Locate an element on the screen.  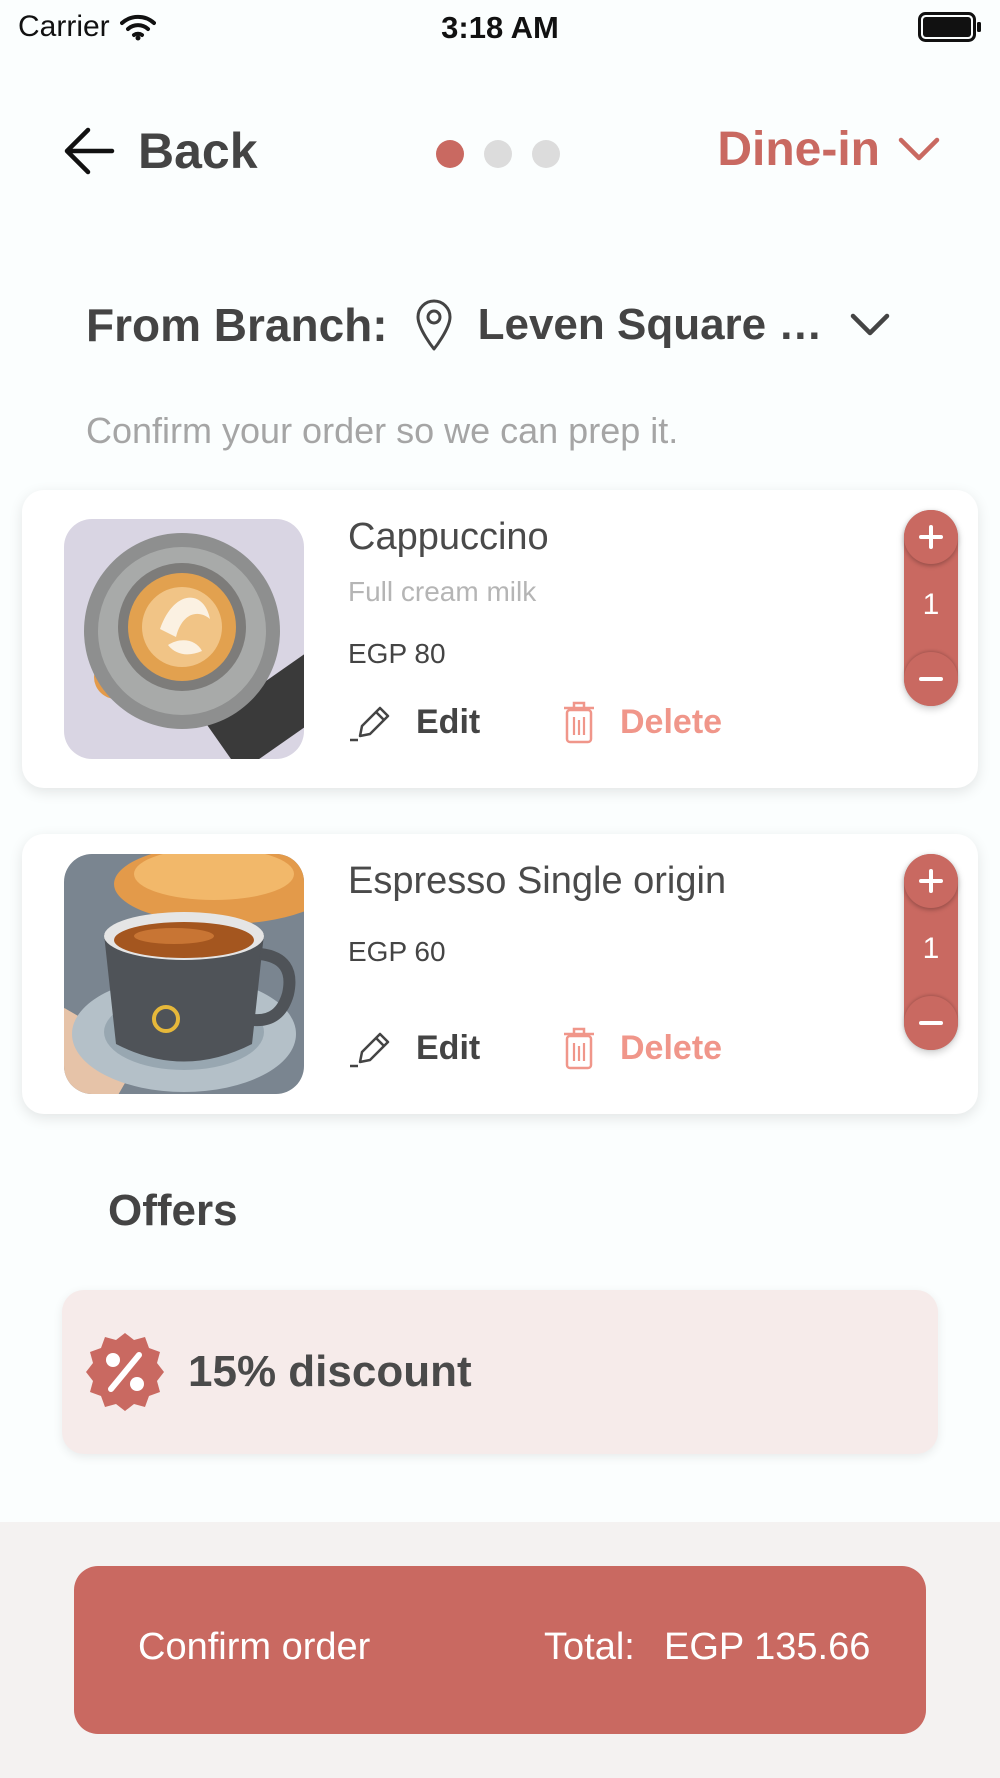
item-price: EGP 80 is located at coordinates (397, 653).